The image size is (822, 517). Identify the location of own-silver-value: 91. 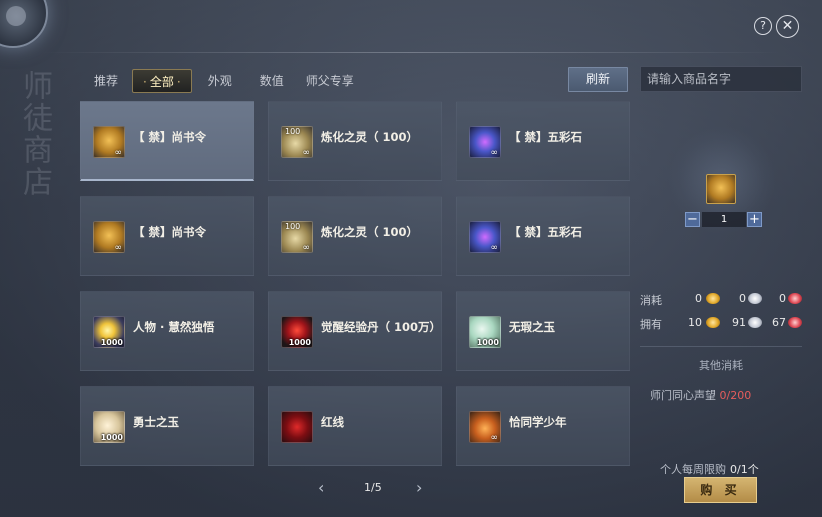
(739, 322).